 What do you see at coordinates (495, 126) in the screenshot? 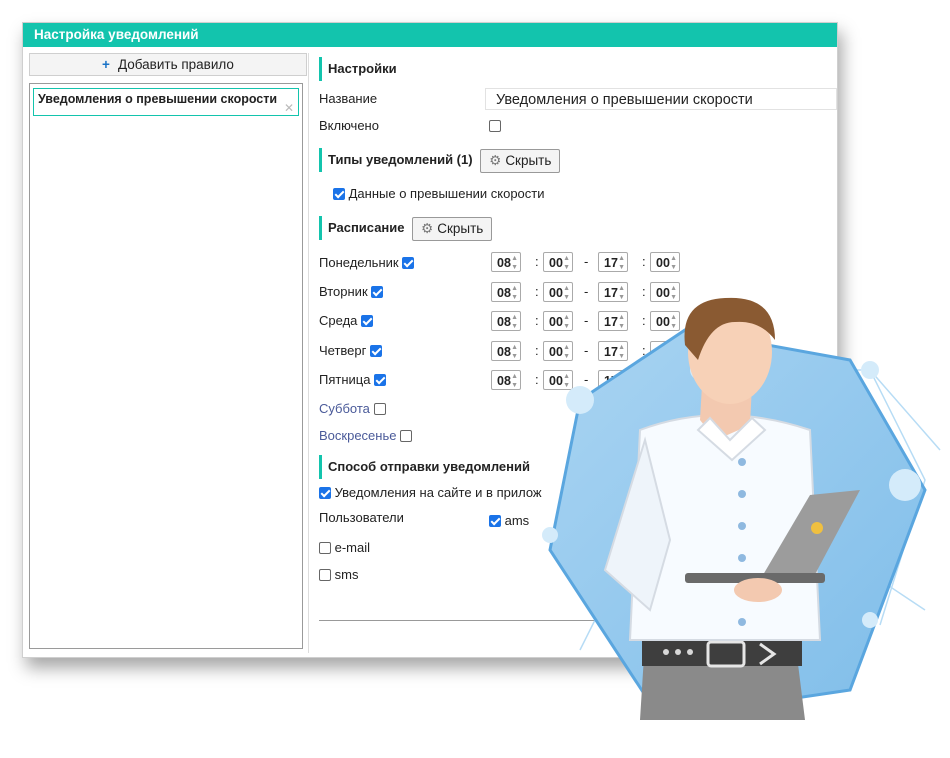
I see `enabled-checkbox` at bounding box center [495, 126].